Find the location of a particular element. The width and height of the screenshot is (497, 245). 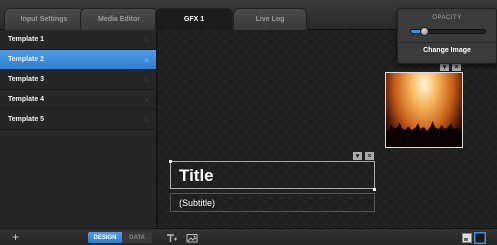

text-icon is located at coordinates (171, 237).